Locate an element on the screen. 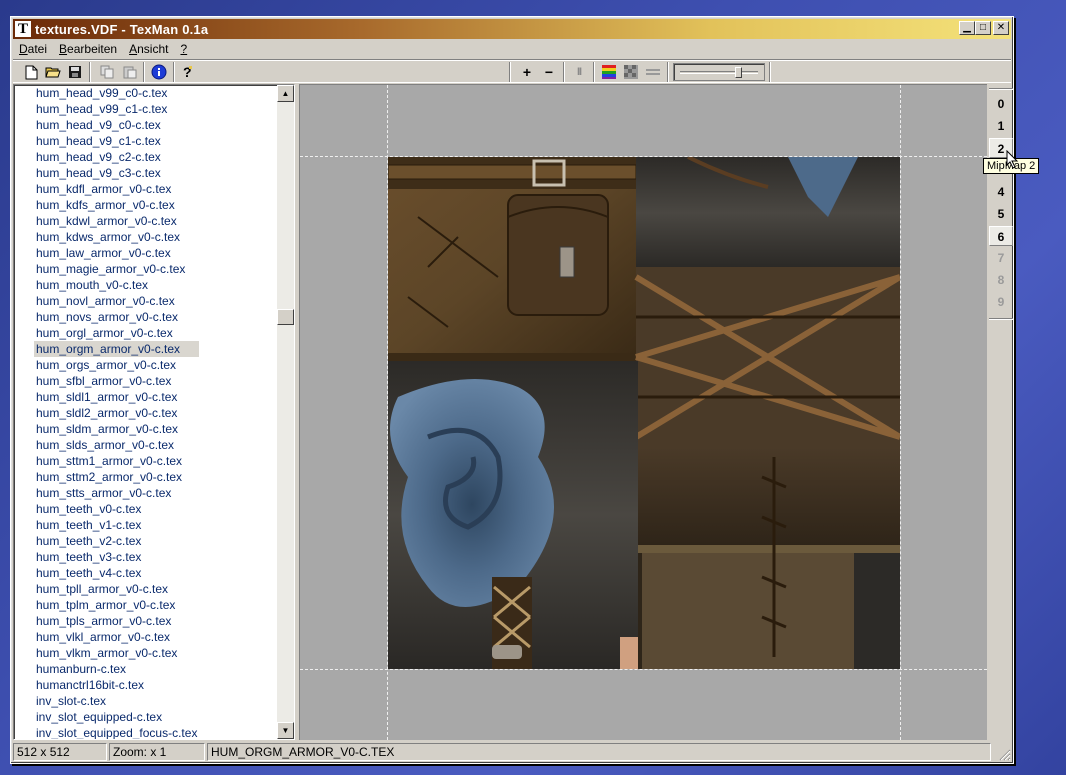 The width and height of the screenshot is (1066, 775). menu-bearbeiten: Bearbeiten is located at coordinates (88, 49).